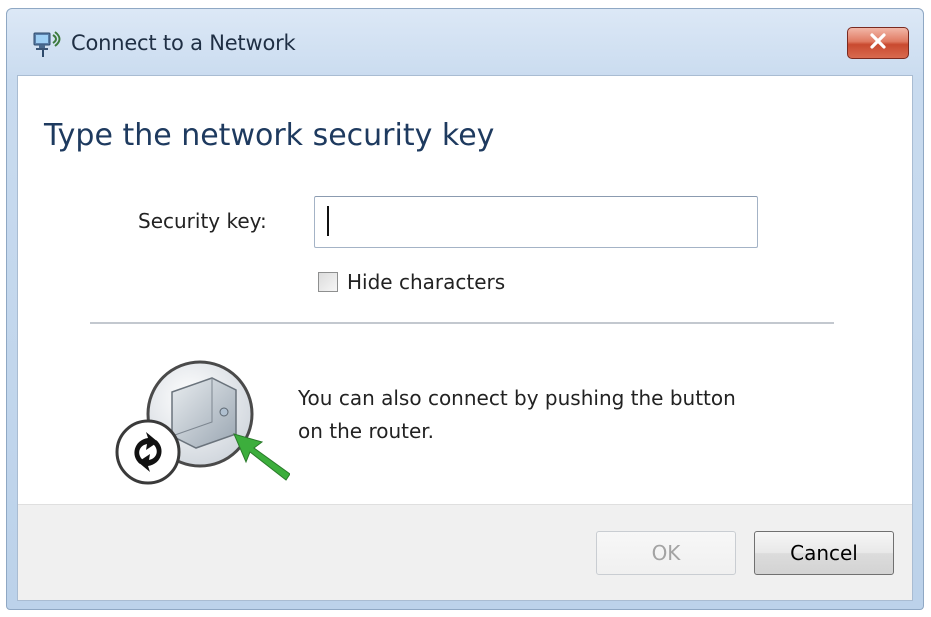 This screenshot has width=931, height=617. I want to click on security-key-label: Security key:, so click(202, 221).